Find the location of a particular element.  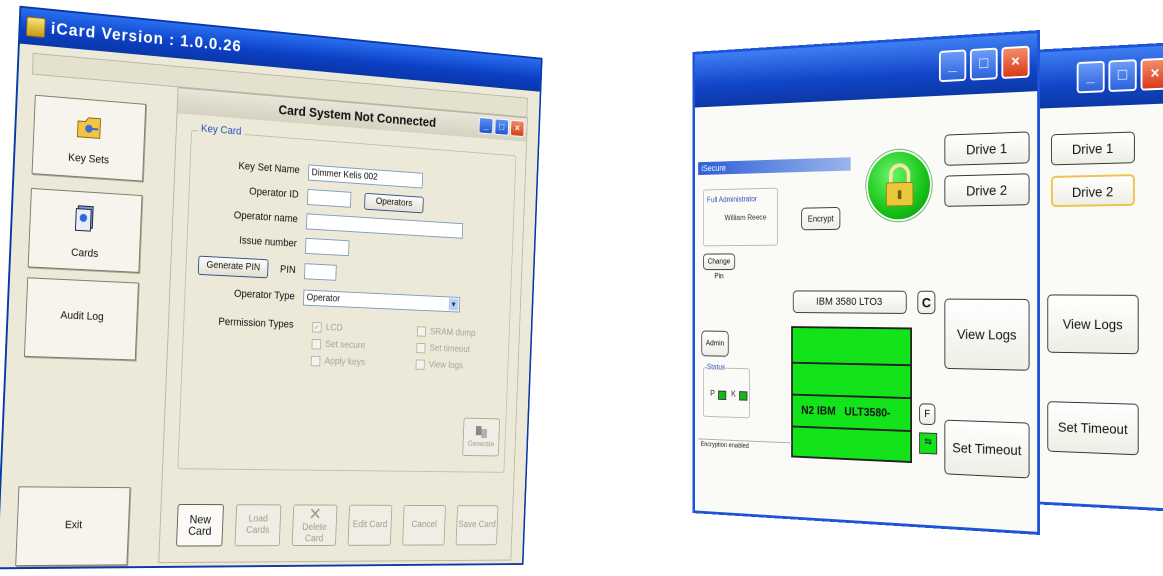

audit-log-button: Audit Log is located at coordinates (81, 319).